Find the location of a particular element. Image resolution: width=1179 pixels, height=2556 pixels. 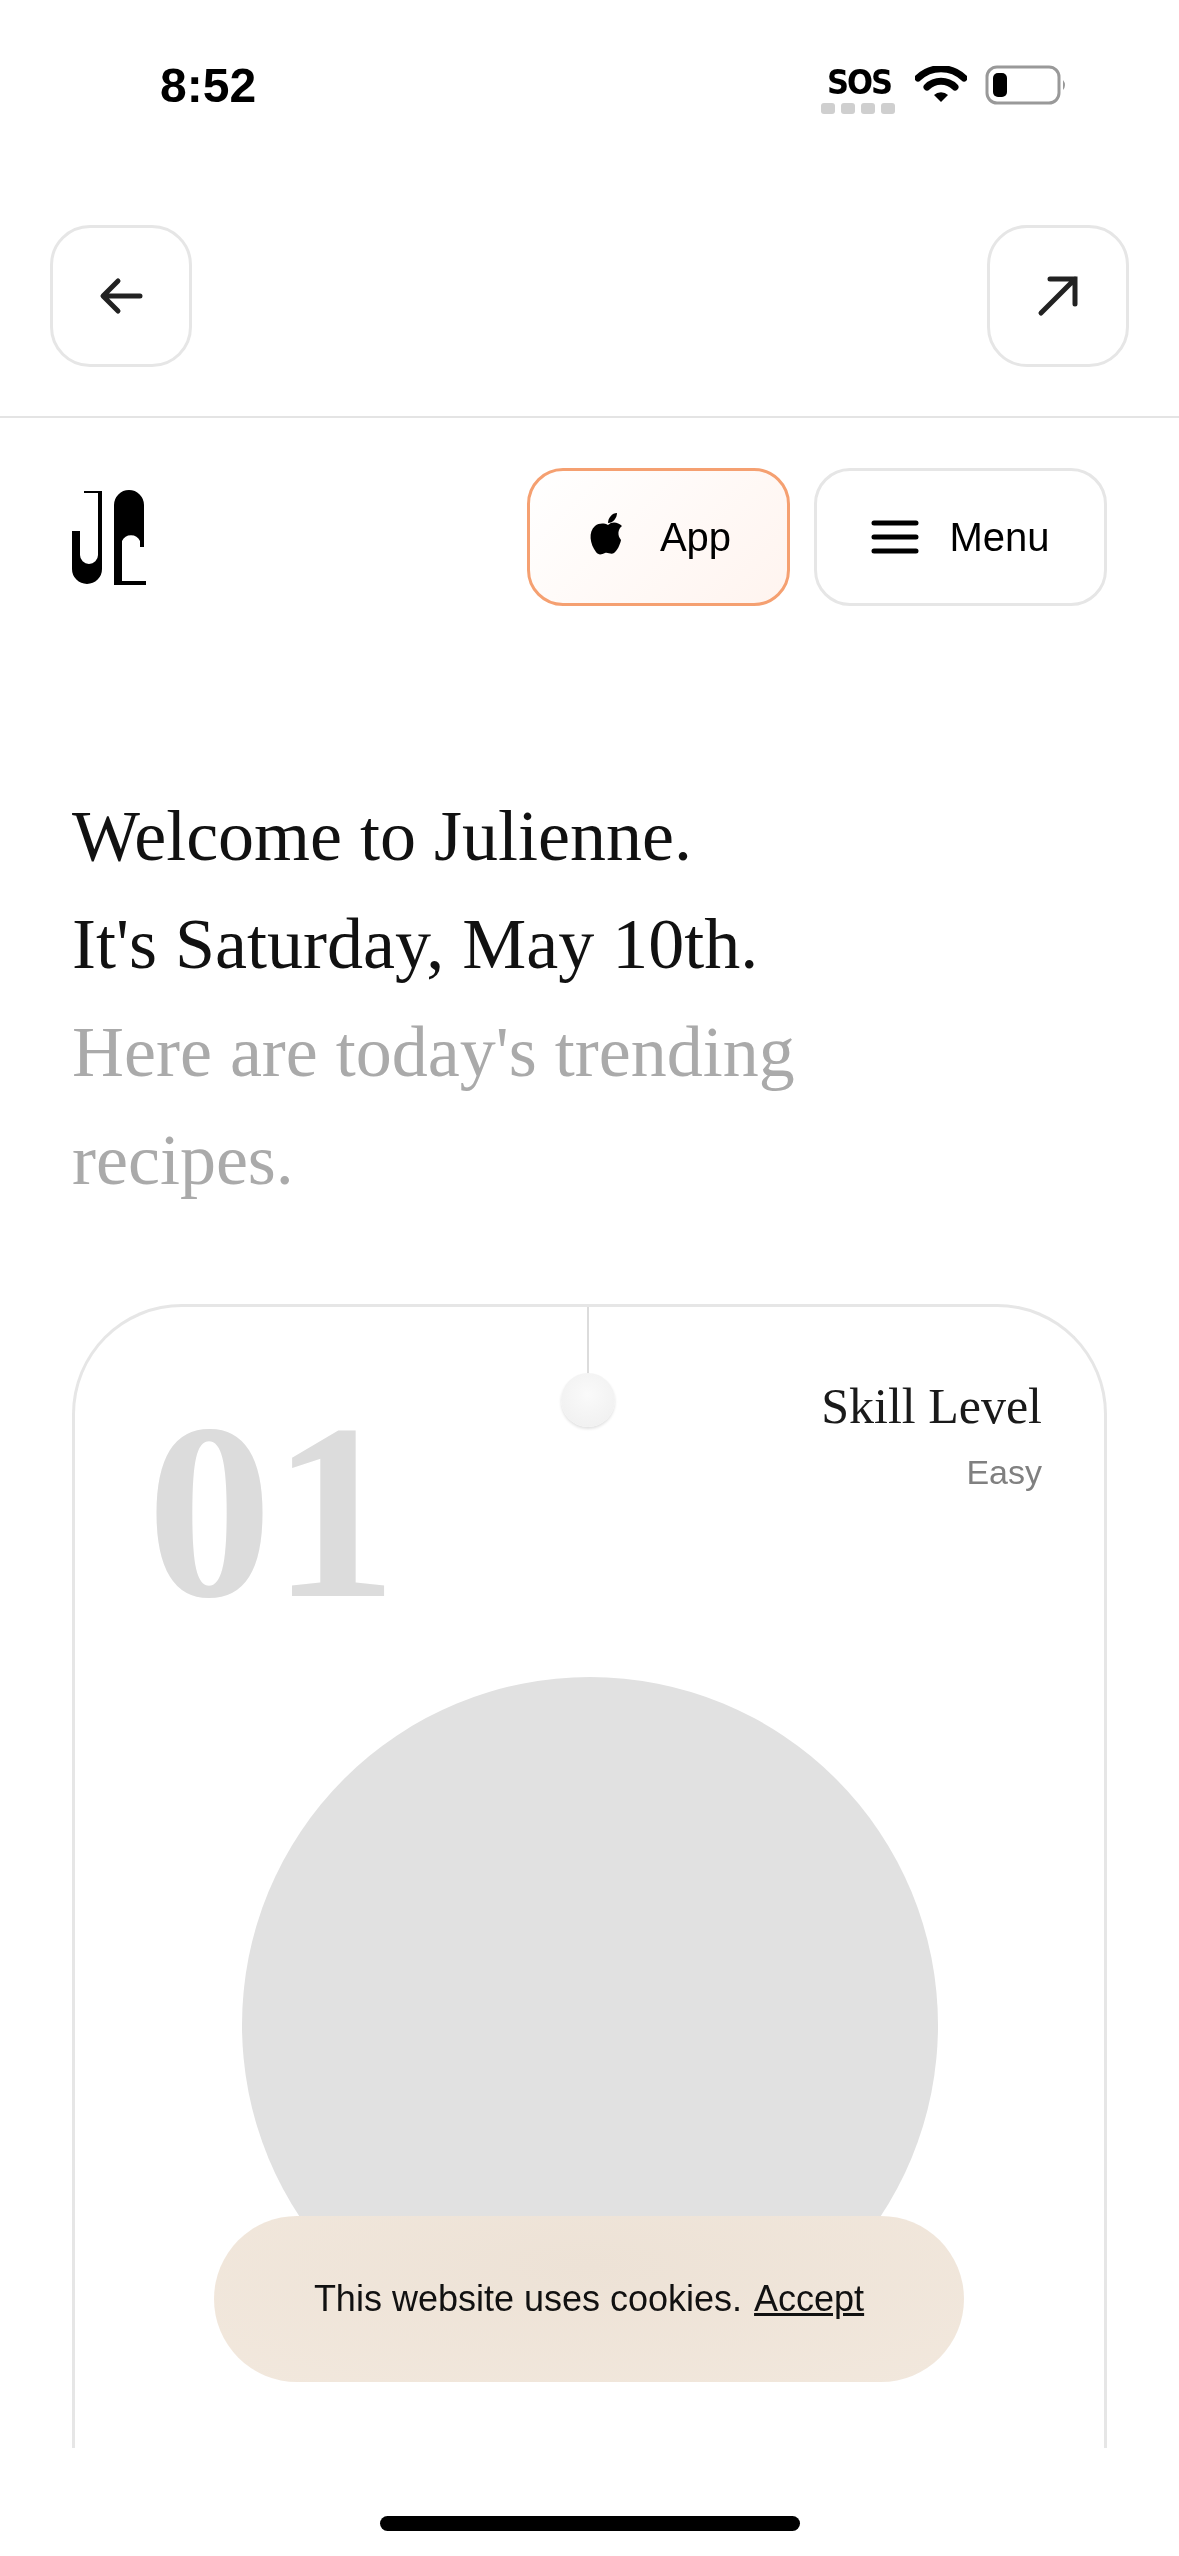

skill-level-label: Skill Level is located at coordinates (931, 1406).